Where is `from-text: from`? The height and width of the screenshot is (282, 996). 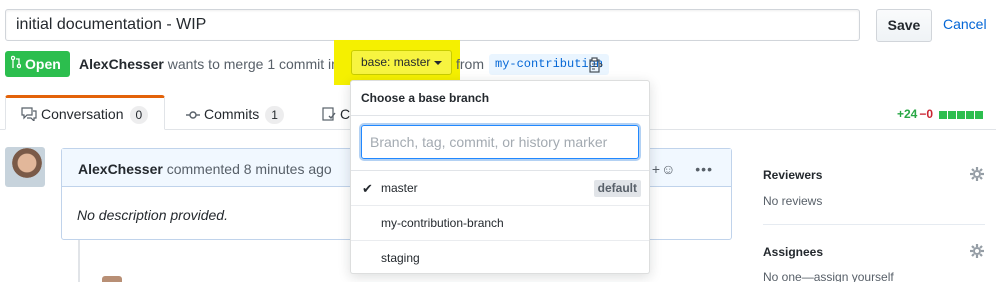 from-text: from is located at coordinates (470, 64).